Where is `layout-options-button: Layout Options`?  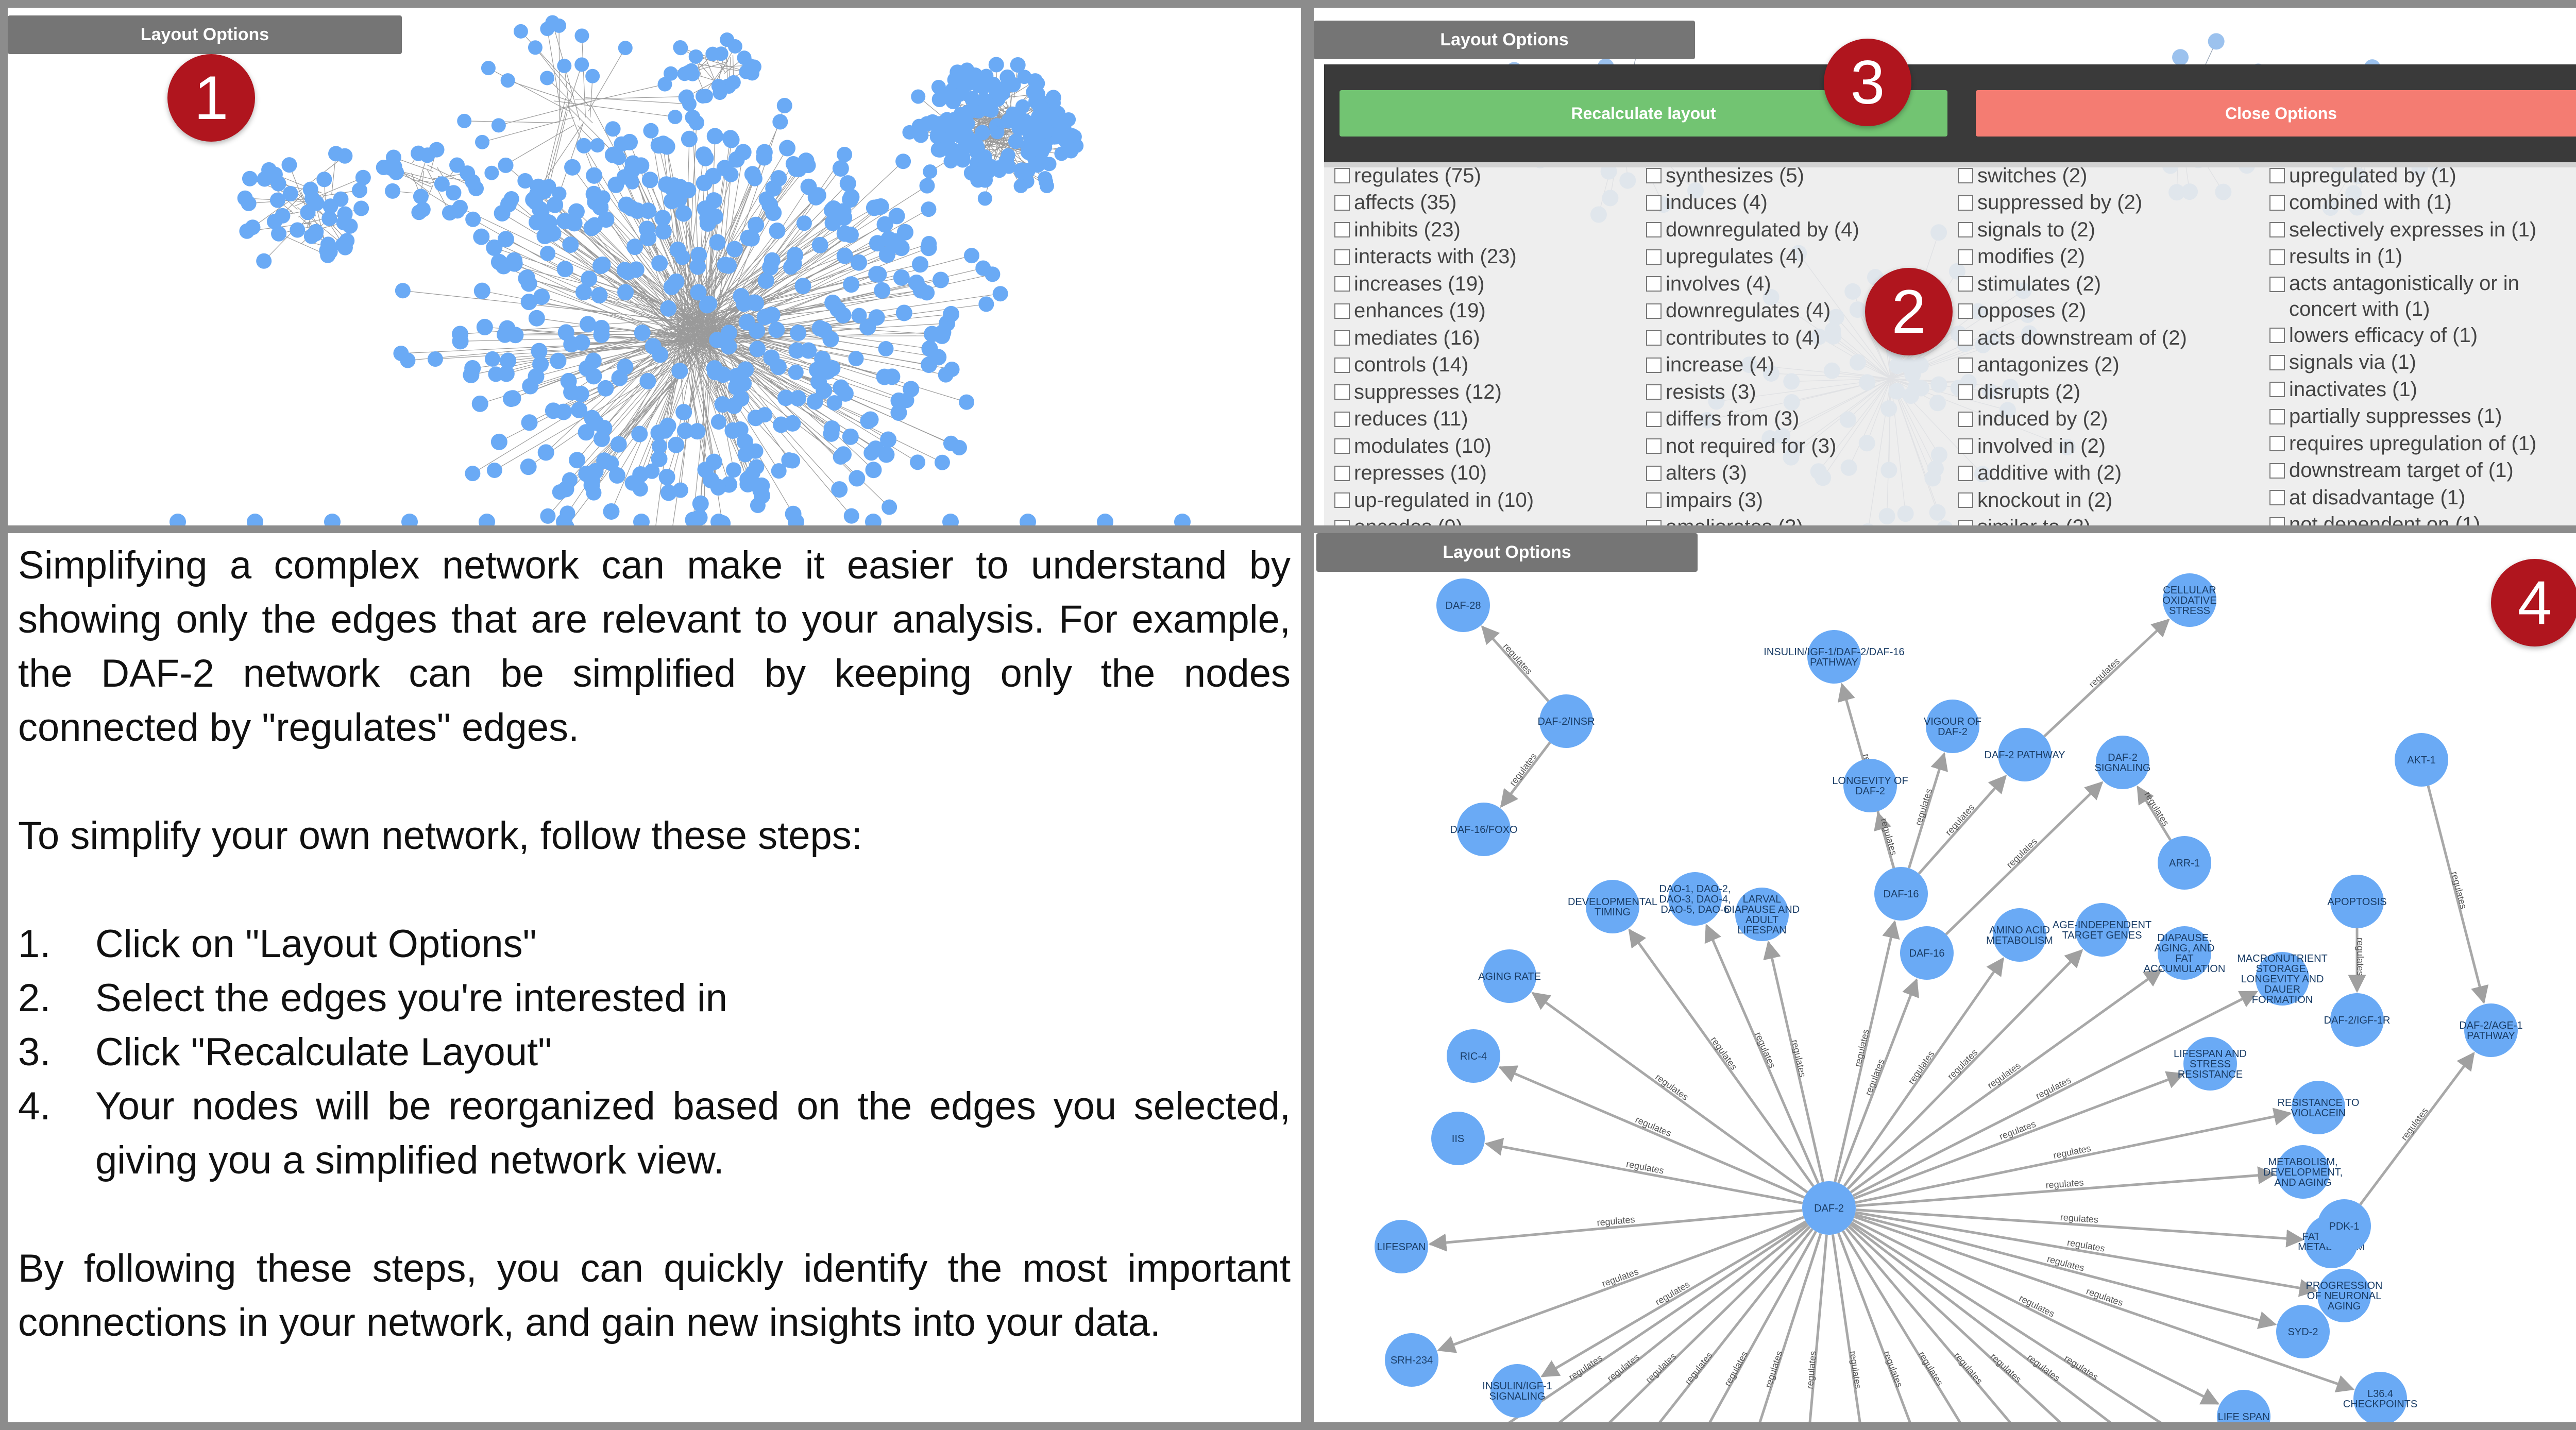 layout-options-button: Layout Options is located at coordinates (1504, 40).